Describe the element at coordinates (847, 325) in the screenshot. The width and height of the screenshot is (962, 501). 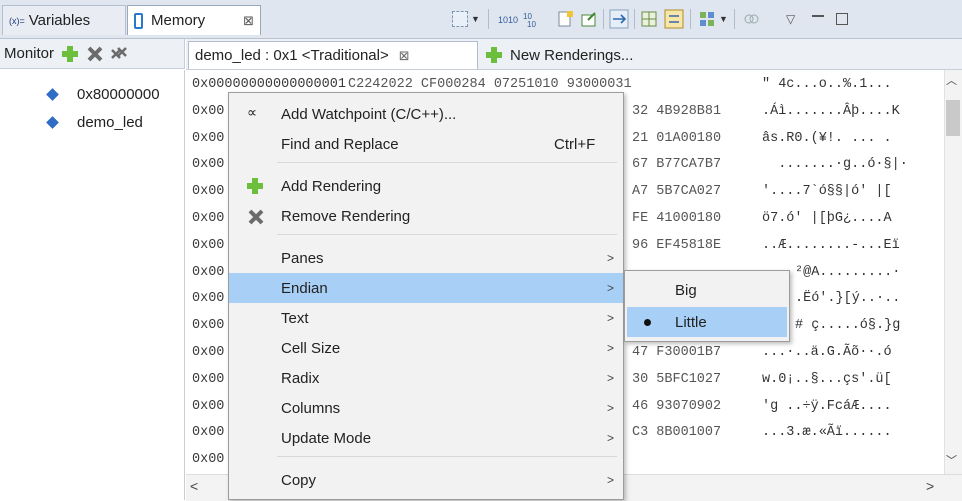
I see `memory-ascii-text: # ç.....ó§.}g` at that location.